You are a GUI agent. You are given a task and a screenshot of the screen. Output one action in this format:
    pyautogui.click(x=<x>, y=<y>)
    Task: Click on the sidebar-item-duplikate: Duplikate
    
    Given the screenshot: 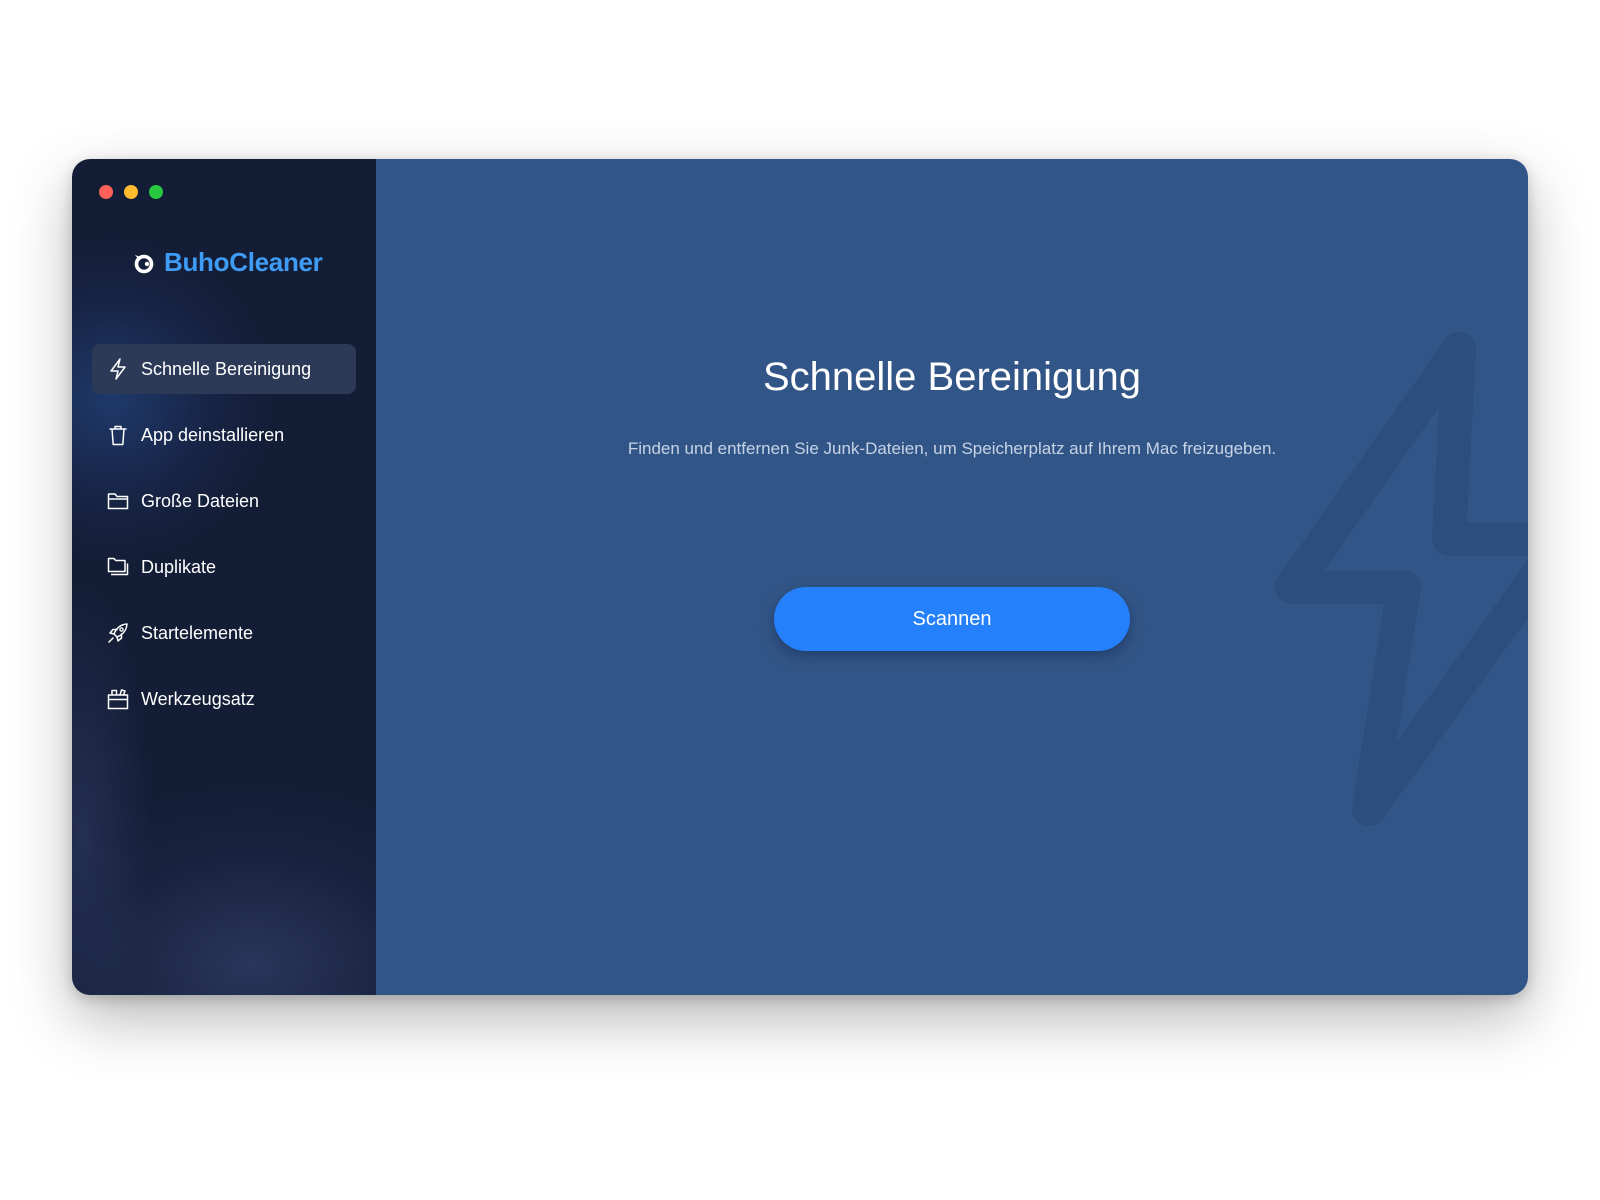 What is the action you would take?
    pyautogui.click(x=224, y=567)
    